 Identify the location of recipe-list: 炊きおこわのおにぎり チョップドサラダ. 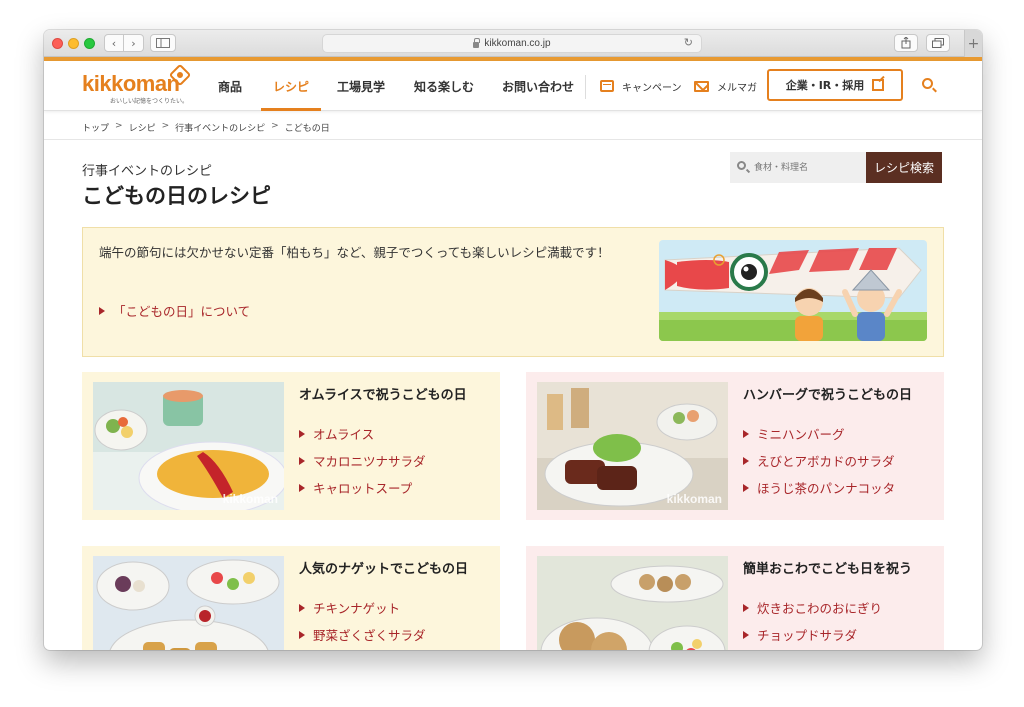
(812, 621).